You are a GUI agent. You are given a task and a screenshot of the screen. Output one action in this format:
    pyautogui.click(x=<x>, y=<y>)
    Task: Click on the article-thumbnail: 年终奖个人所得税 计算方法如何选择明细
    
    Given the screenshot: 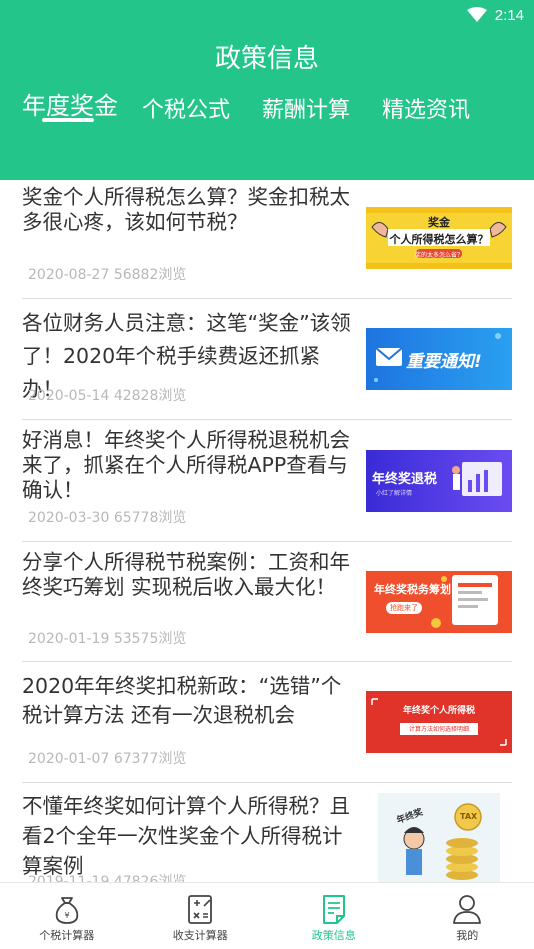 What is the action you would take?
    pyautogui.click(x=439, y=722)
    